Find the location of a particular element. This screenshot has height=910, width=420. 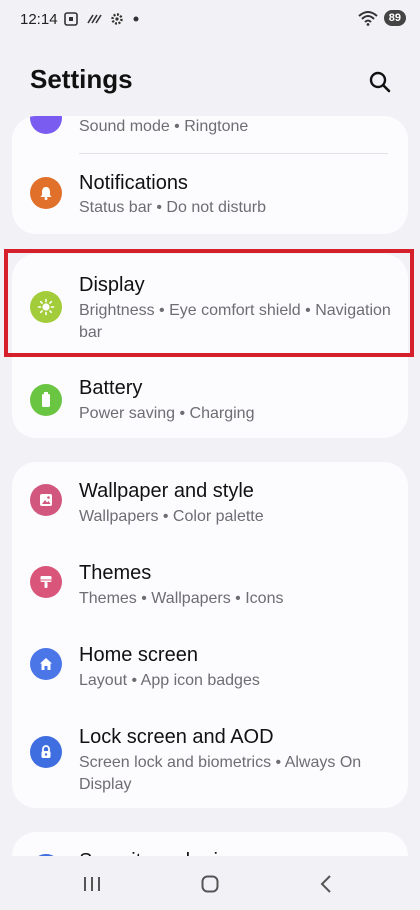

list-item-battery: Battery Power saving • Charging is located at coordinates (210, 397).